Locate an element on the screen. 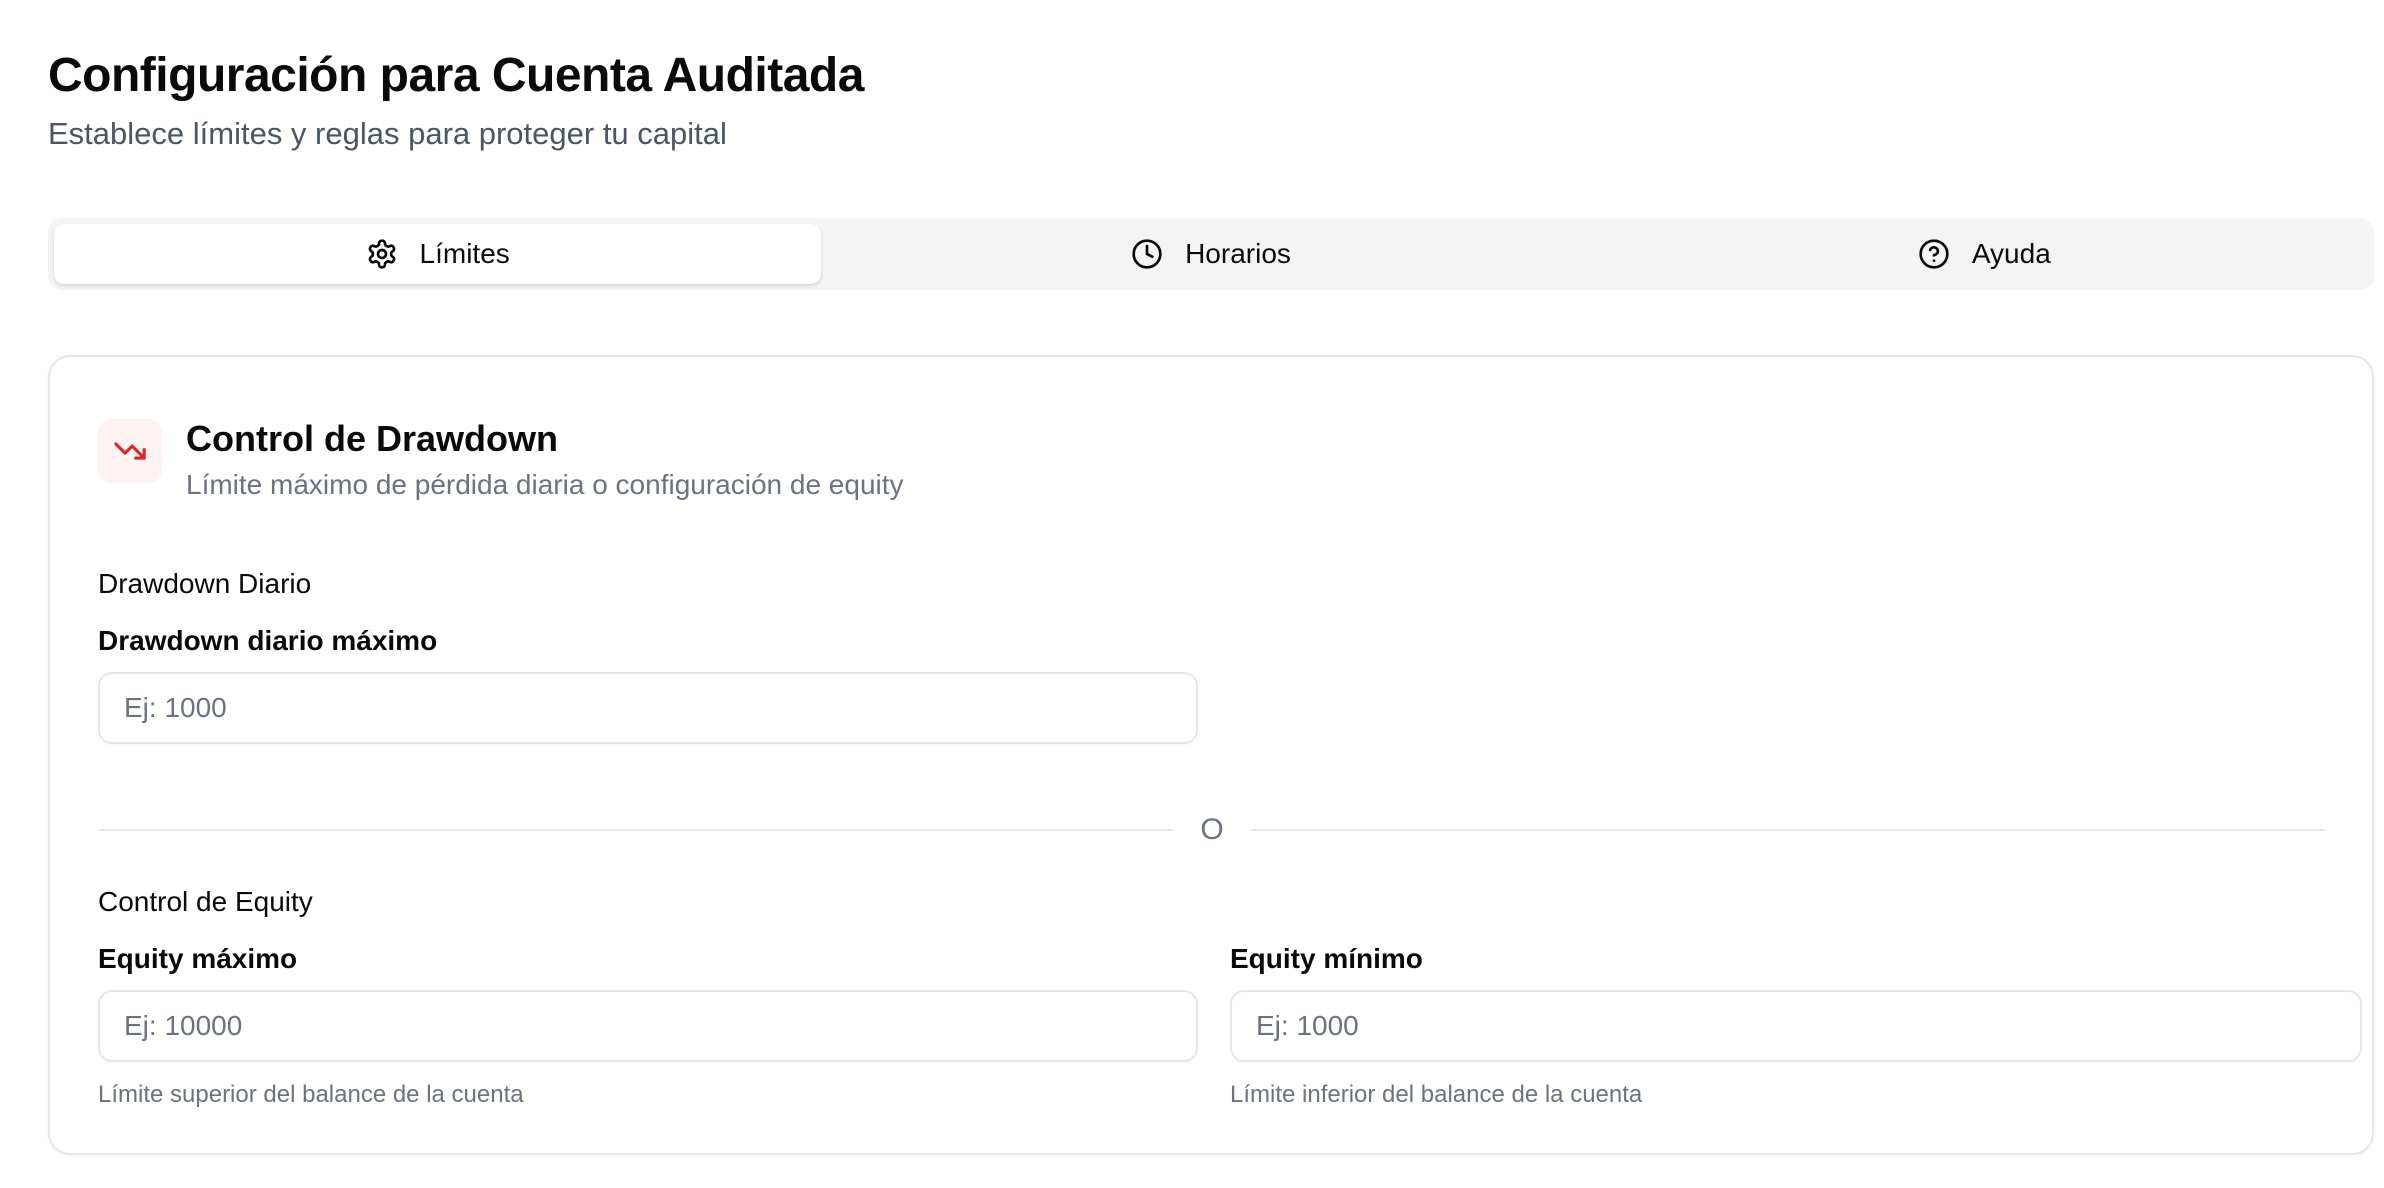  divider-line-left is located at coordinates (636, 830).